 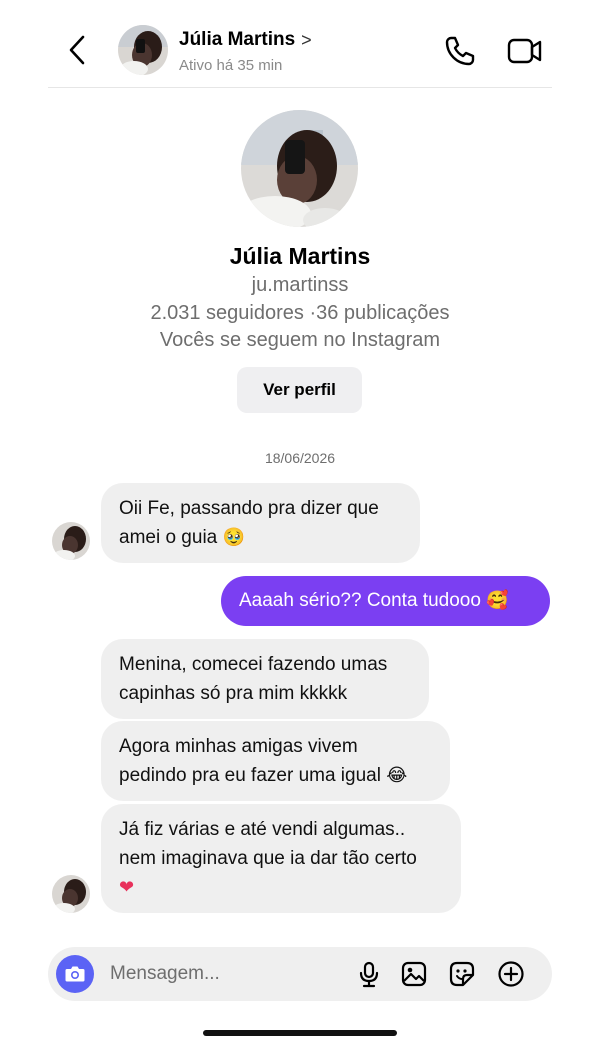 I want to click on message-text: pedindo pra eu fazer uma igual 😂, so click(x=263, y=775).